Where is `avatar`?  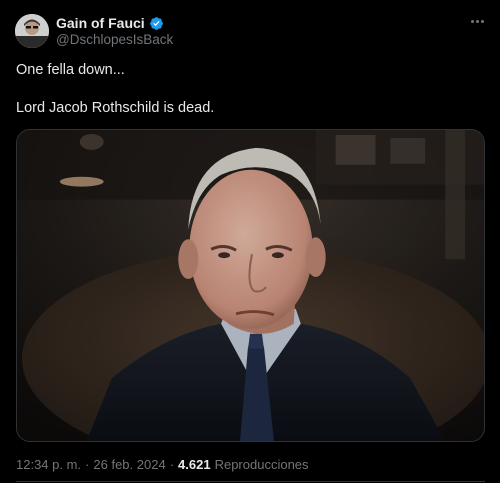
avatar is located at coordinates (32, 31).